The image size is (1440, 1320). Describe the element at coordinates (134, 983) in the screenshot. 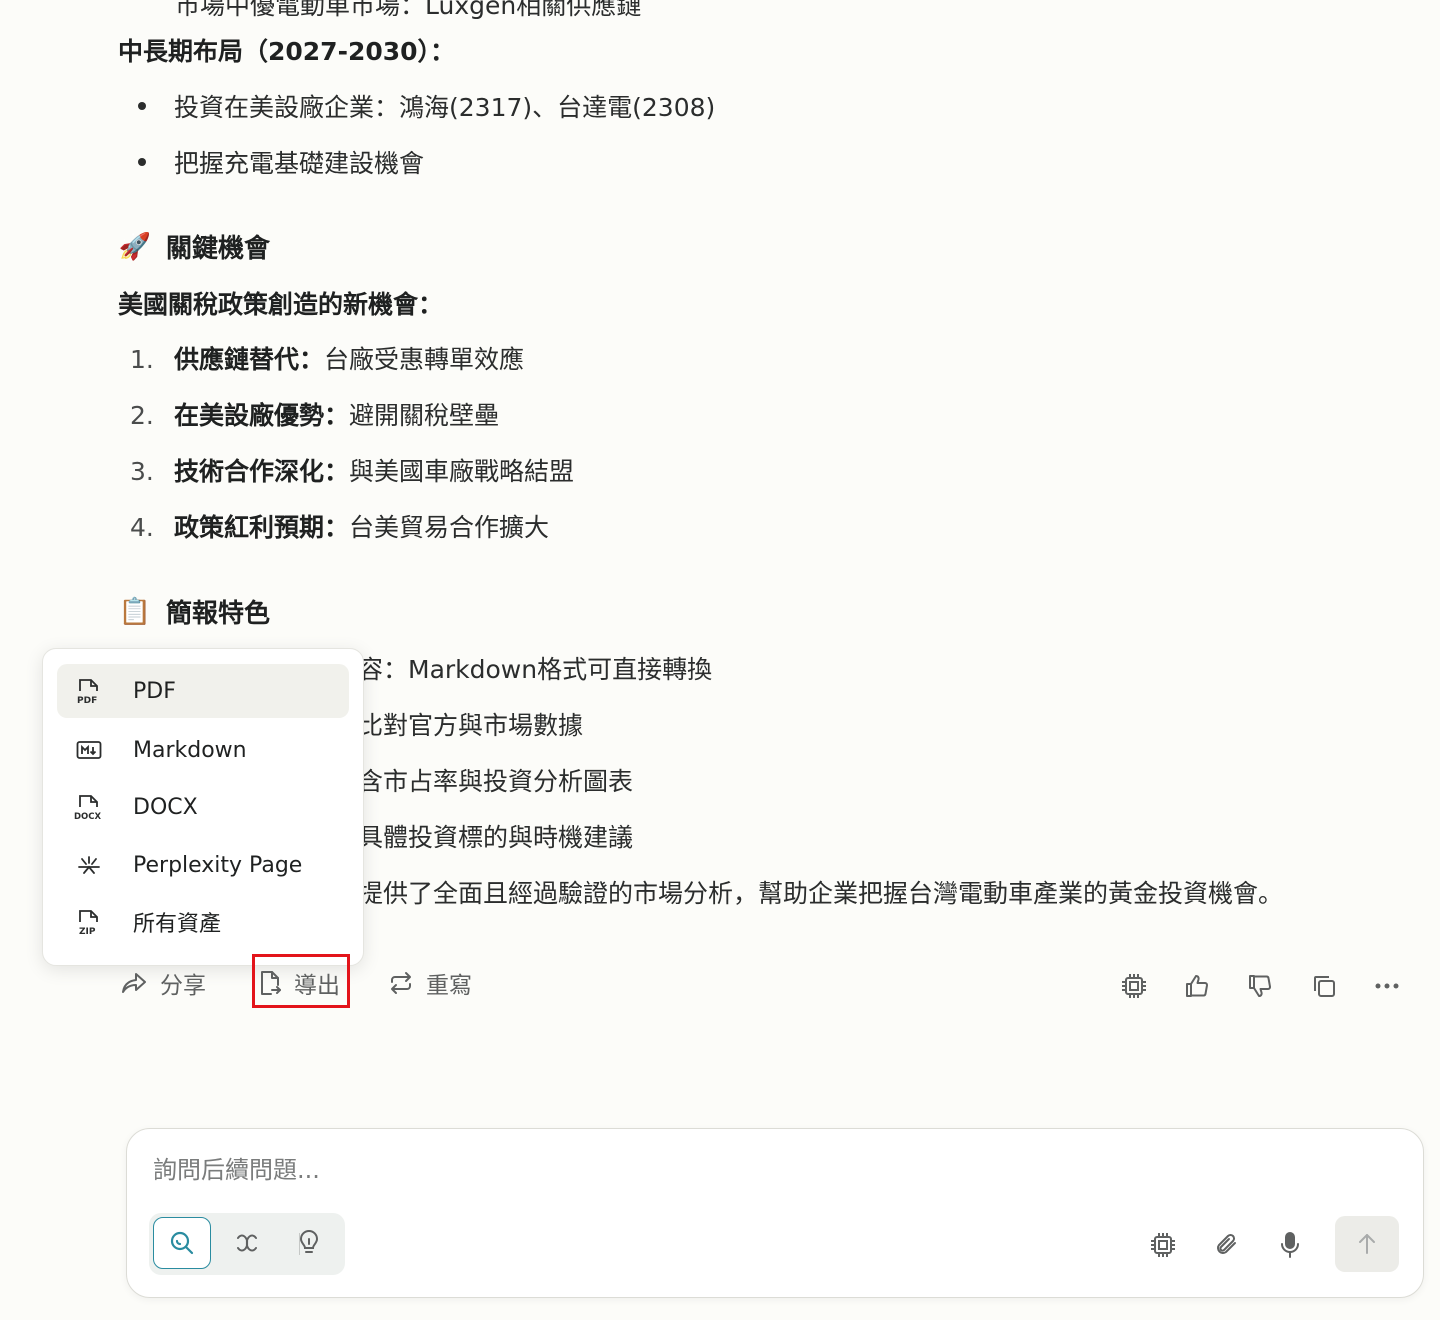

I see `share-arrow-icon` at that location.